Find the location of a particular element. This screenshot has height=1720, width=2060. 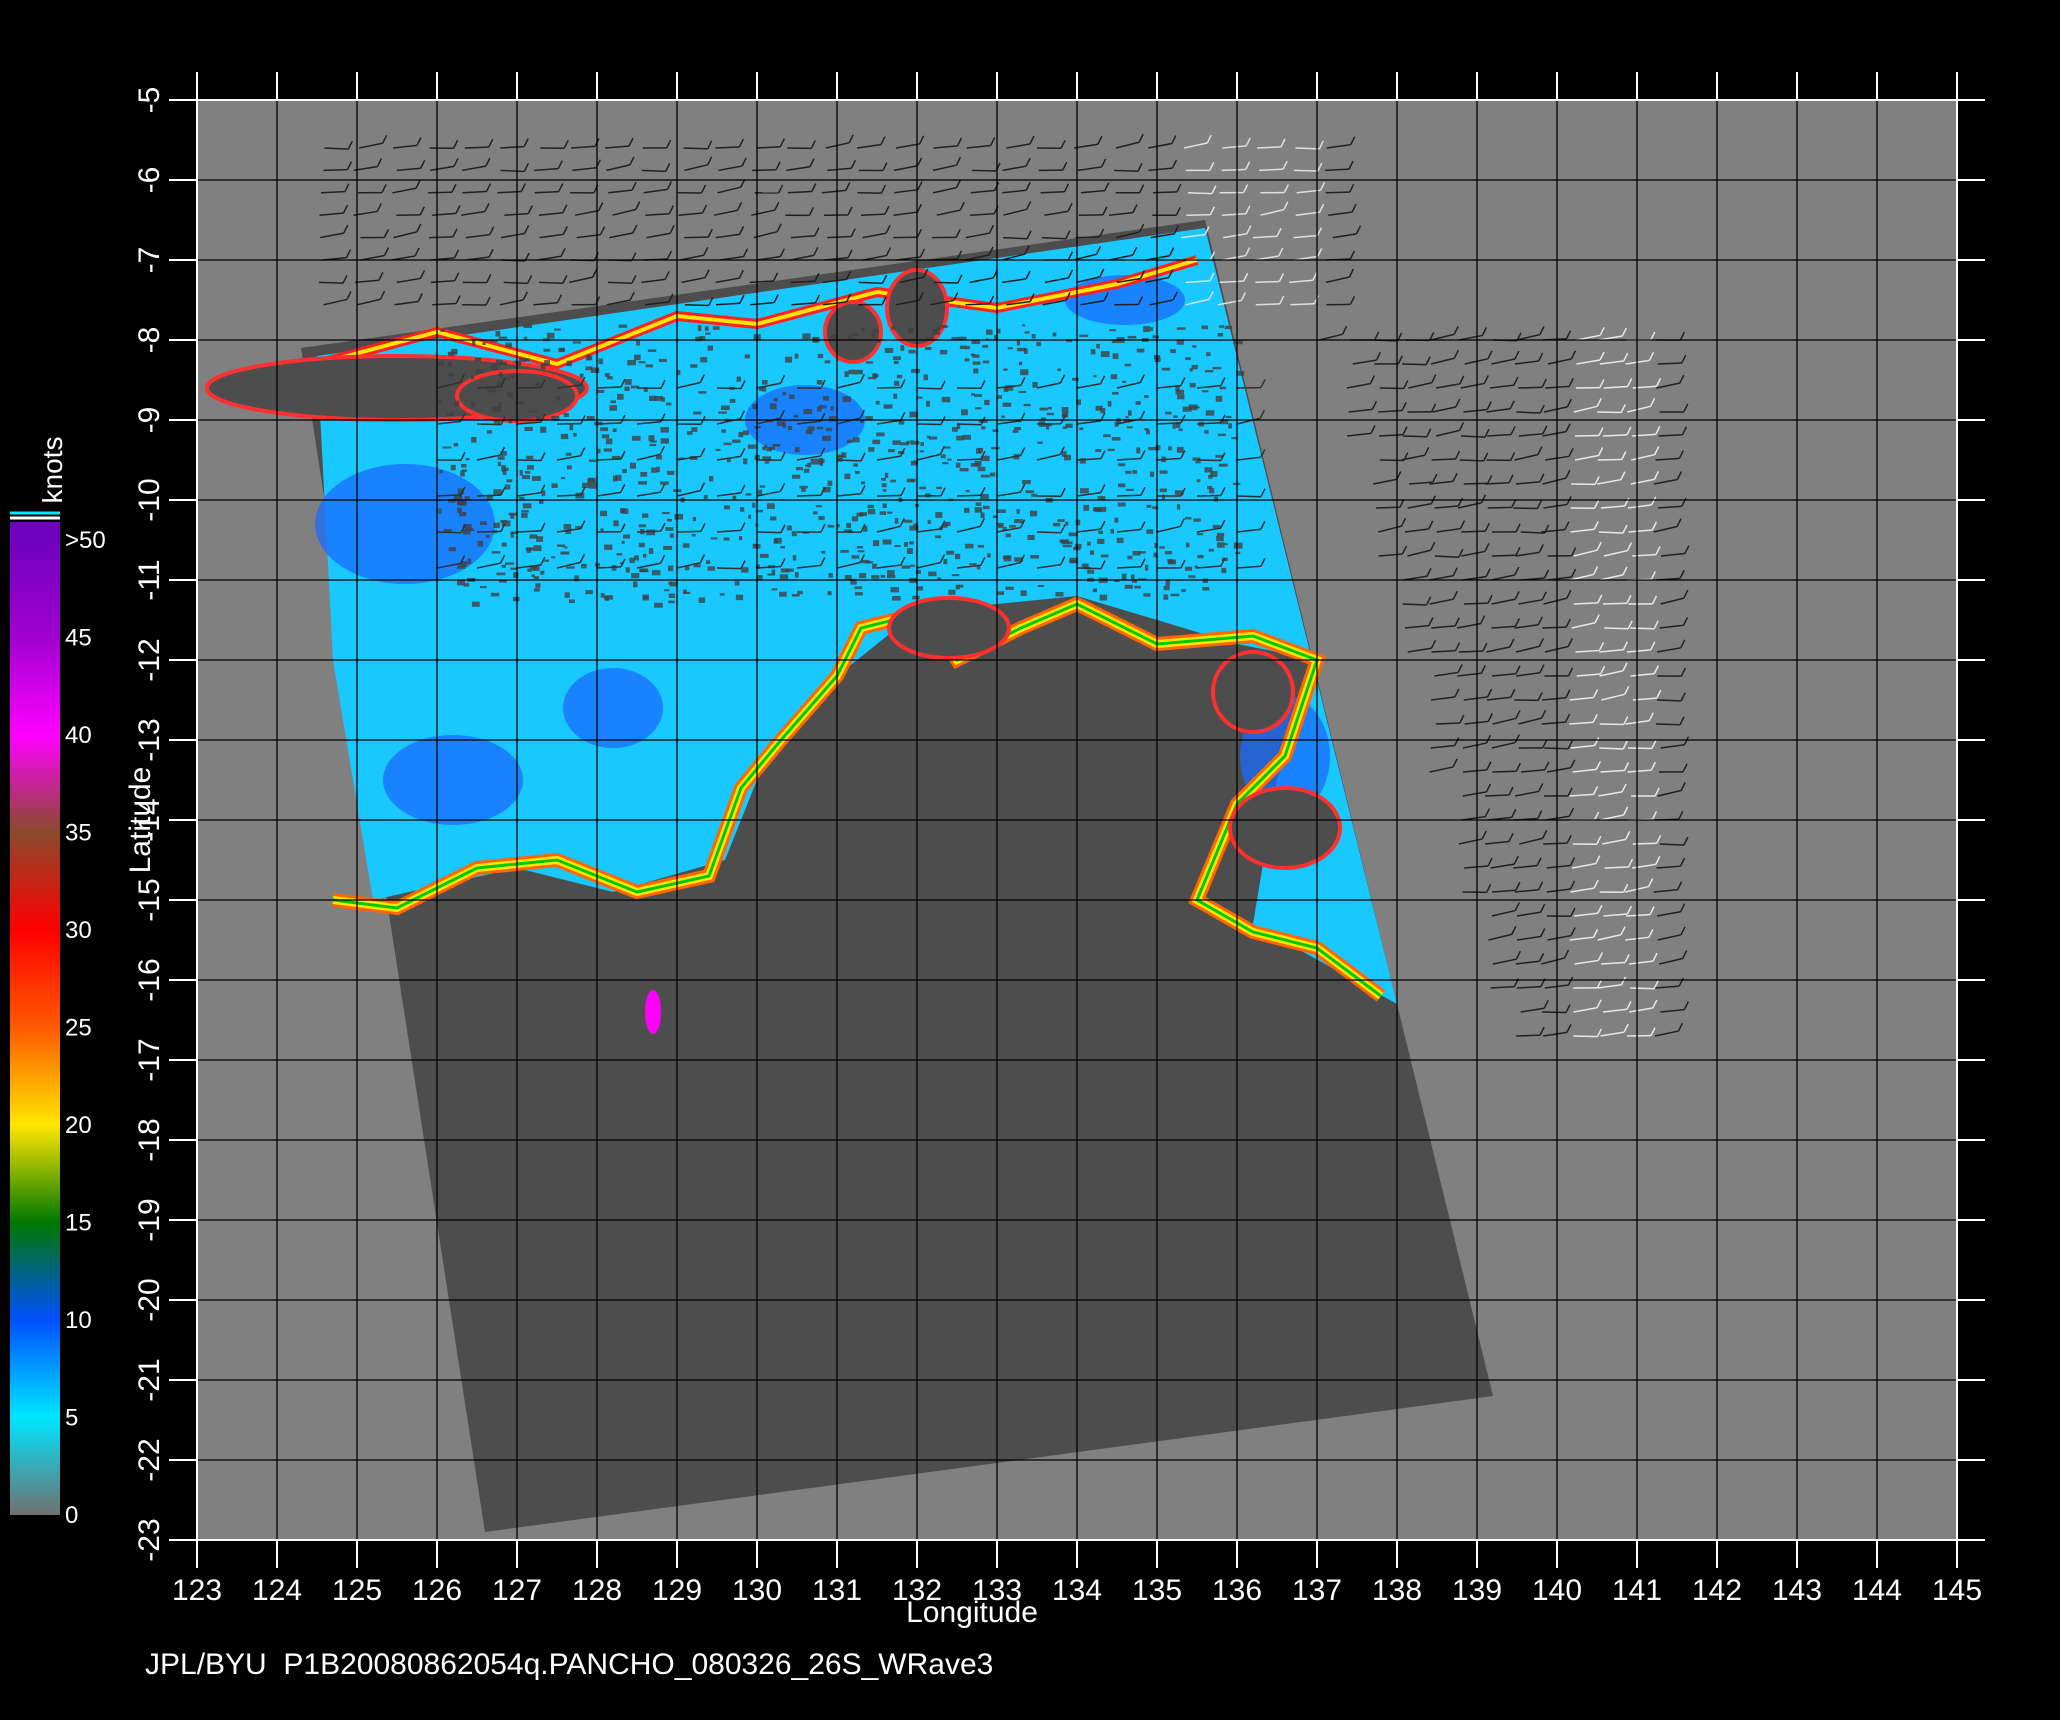

lon-tick-label: 140 is located at coordinates (1557, 1590).